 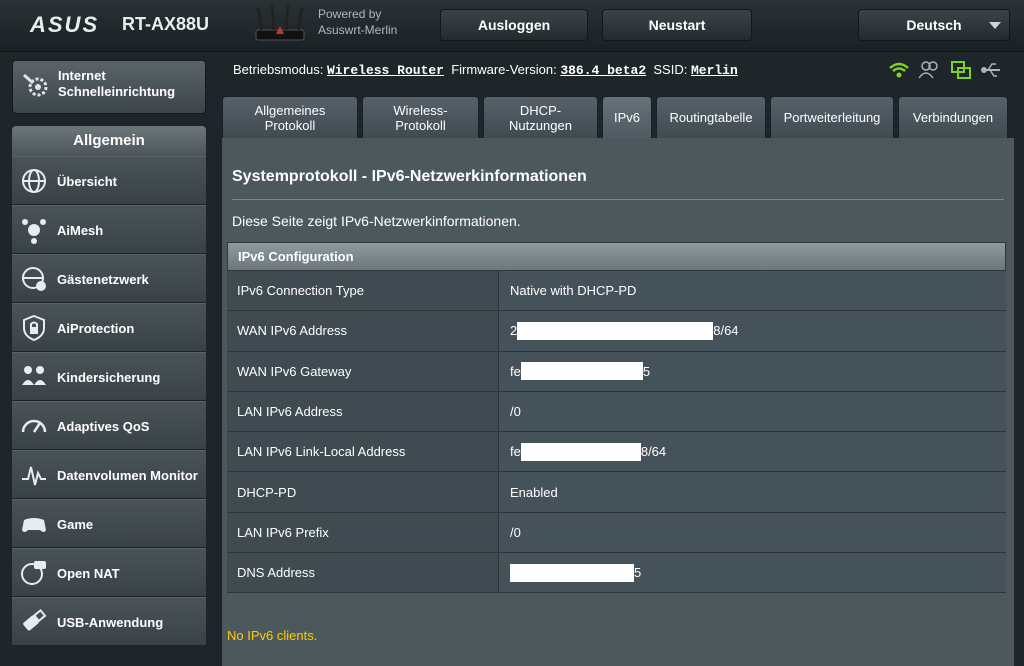 I want to click on table-row: DHCP-PD Enabled, so click(x=616, y=492).